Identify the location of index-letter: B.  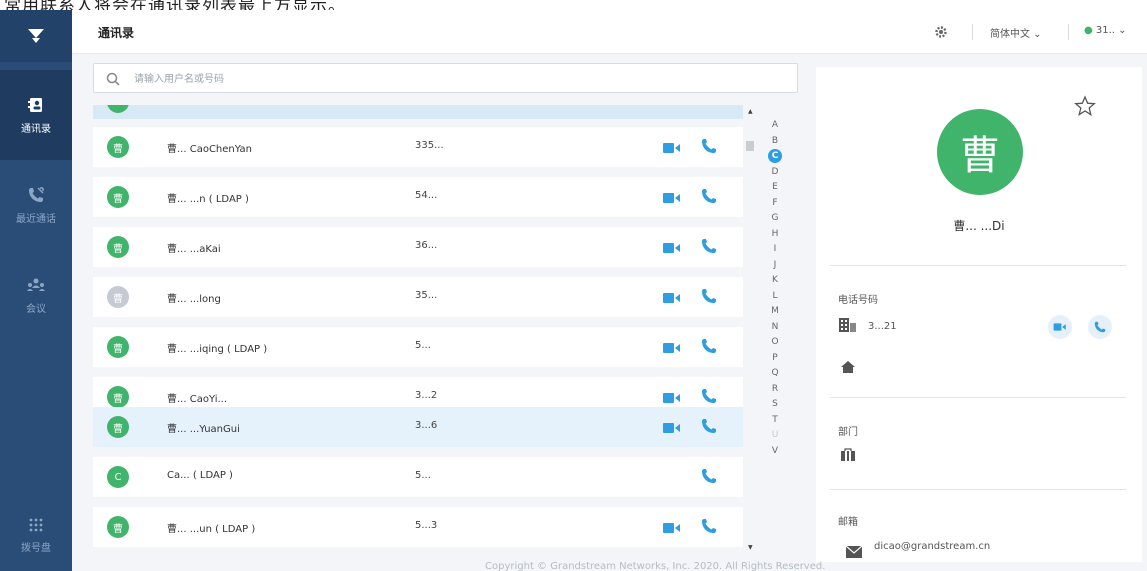
(775, 142).